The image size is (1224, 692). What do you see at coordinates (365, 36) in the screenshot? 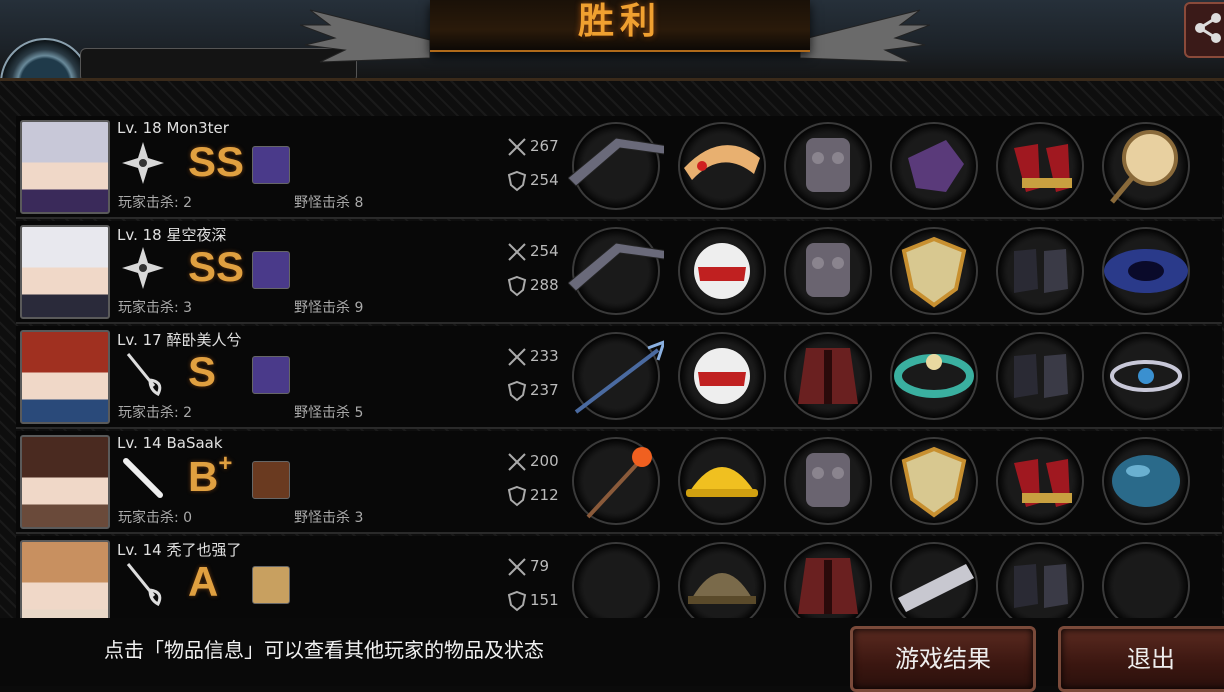
I see `wing-left-icon` at bounding box center [365, 36].